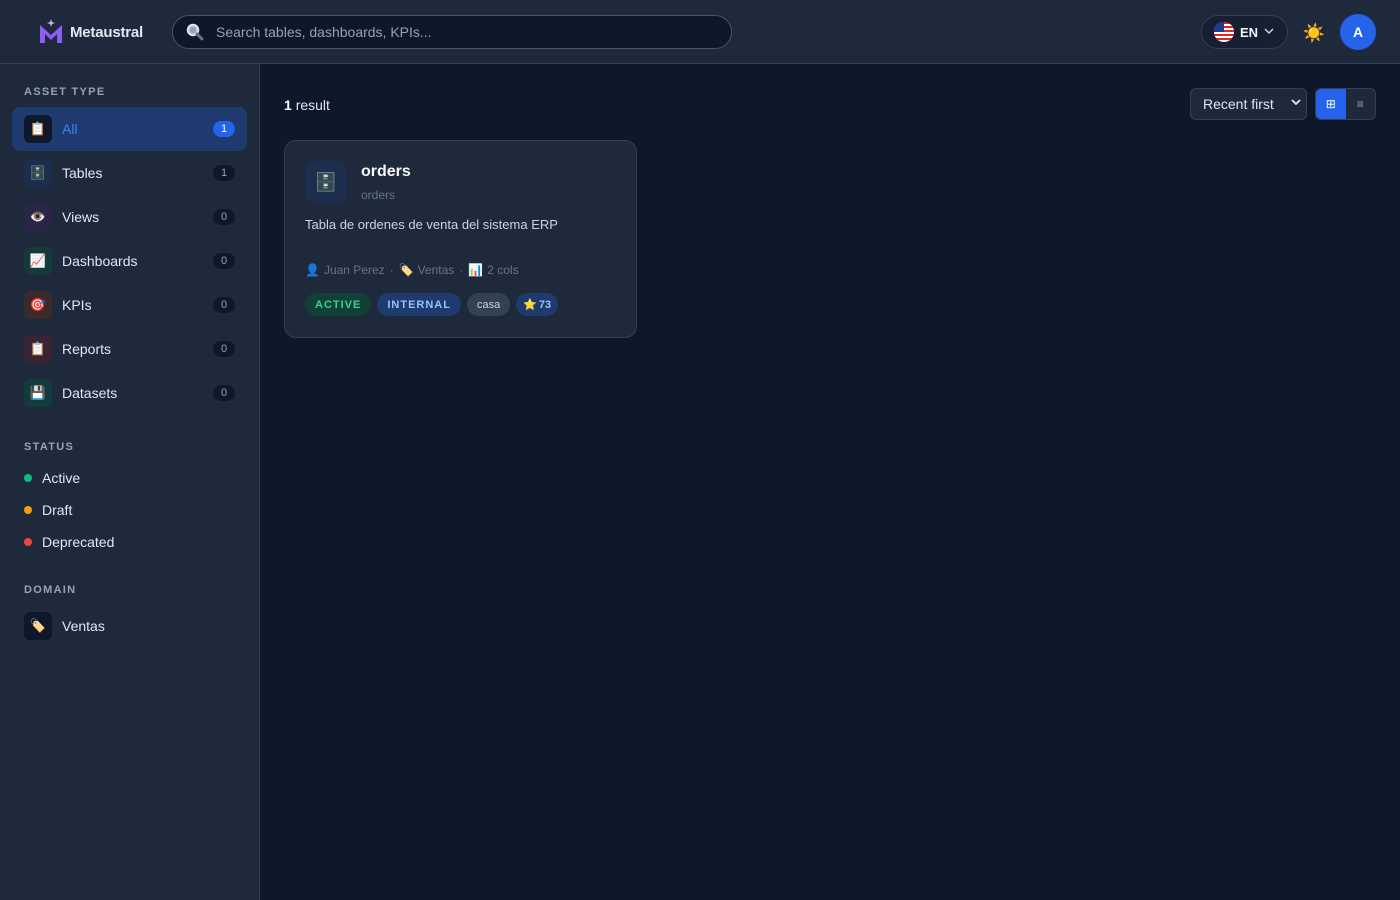 Image resolution: width=1400 pixels, height=900 pixels. Describe the element at coordinates (90, 393) in the screenshot. I see `sidebar-item-label: Datasets` at that location.